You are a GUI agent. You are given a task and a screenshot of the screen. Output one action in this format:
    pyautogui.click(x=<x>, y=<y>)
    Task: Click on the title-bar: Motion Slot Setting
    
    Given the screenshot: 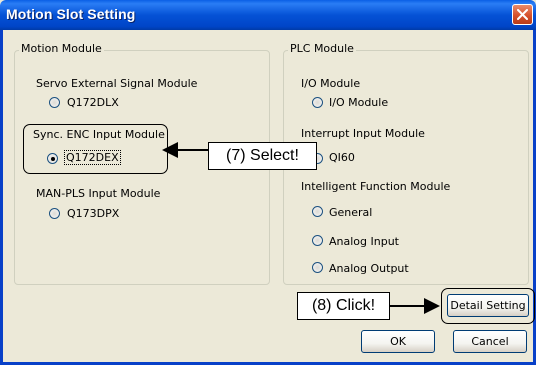 What is the action you would take?
    pyautogui.click(x=268, y=15)
    